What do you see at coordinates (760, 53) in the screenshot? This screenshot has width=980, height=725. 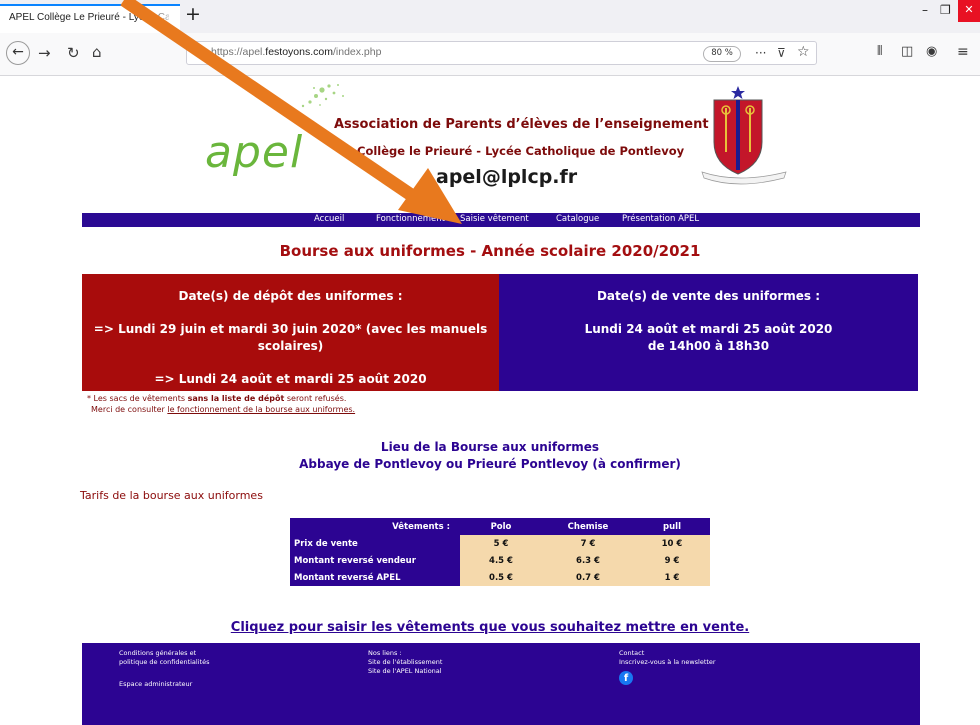 I see `more-icon: ···` at bounding box center [760, 53].